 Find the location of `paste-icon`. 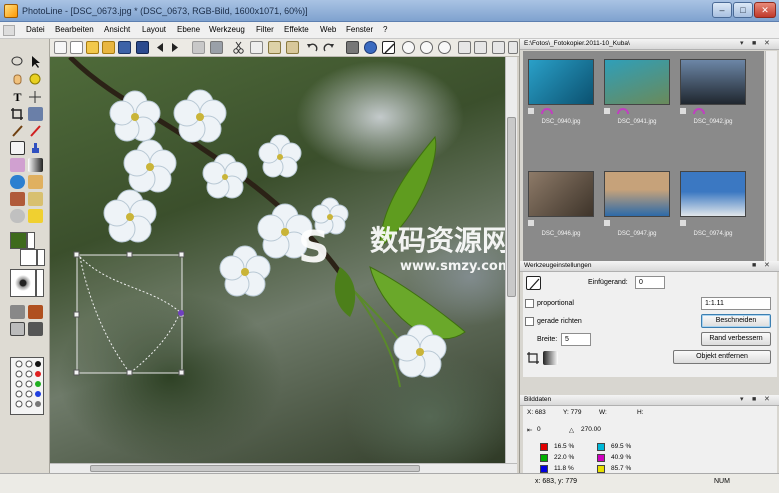

paste-icon is located at coordinates (274, 47).